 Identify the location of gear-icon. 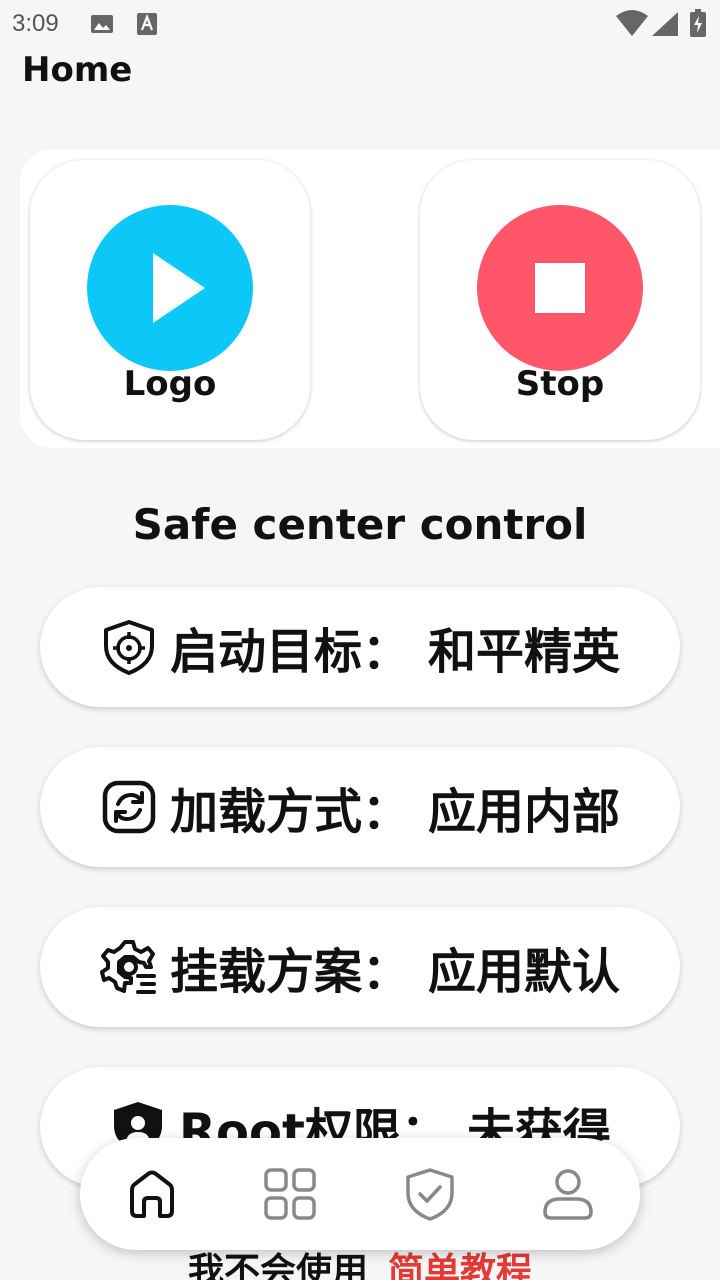
(127, 967).